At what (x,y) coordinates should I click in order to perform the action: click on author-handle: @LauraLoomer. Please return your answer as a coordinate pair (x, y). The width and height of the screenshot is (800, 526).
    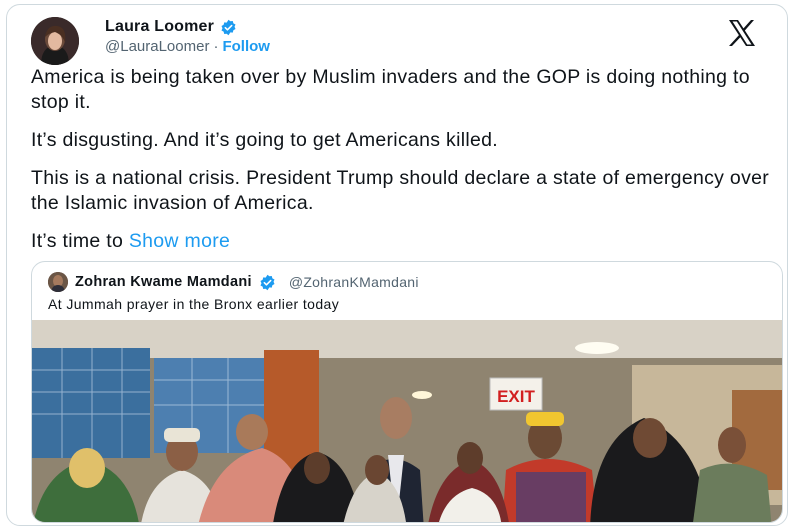
    Looking at the image, I should click on (157, 46).